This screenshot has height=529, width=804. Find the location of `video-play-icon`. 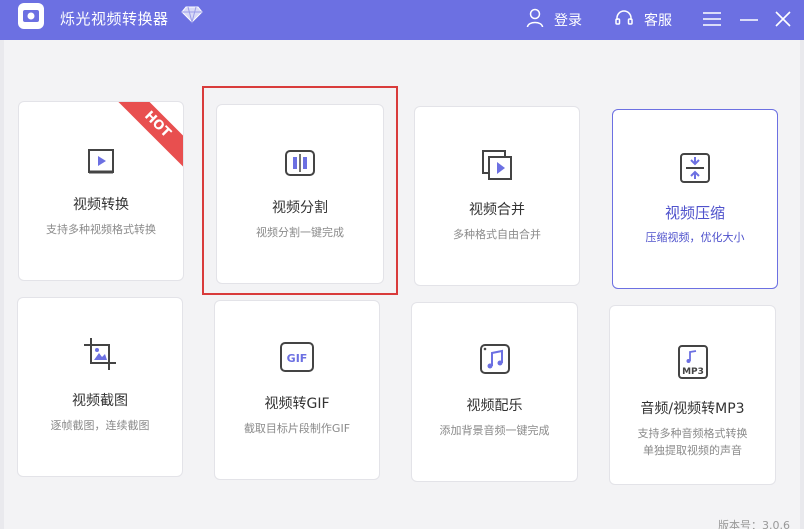

video-play-icon is located at coordinates (101, 160).